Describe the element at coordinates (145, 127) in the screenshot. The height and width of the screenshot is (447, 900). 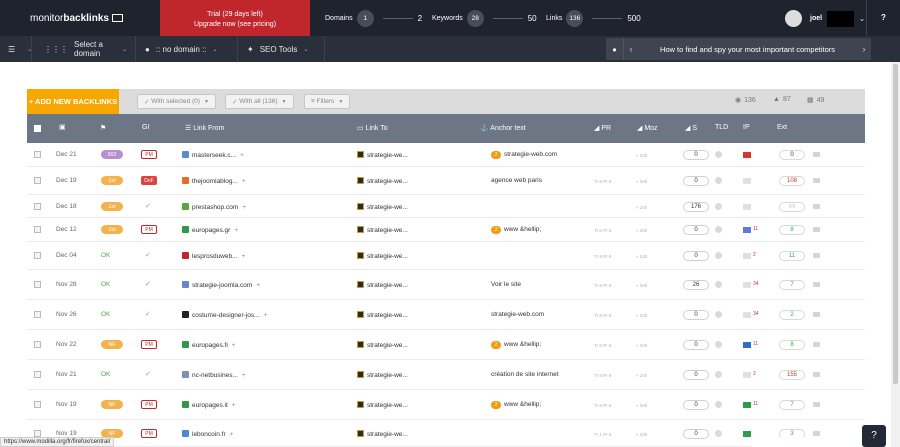
I see `col-gi: GI` at that location.